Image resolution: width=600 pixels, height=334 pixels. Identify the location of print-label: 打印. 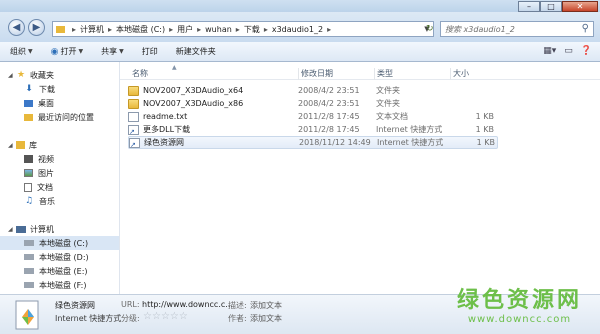
(149, 51).